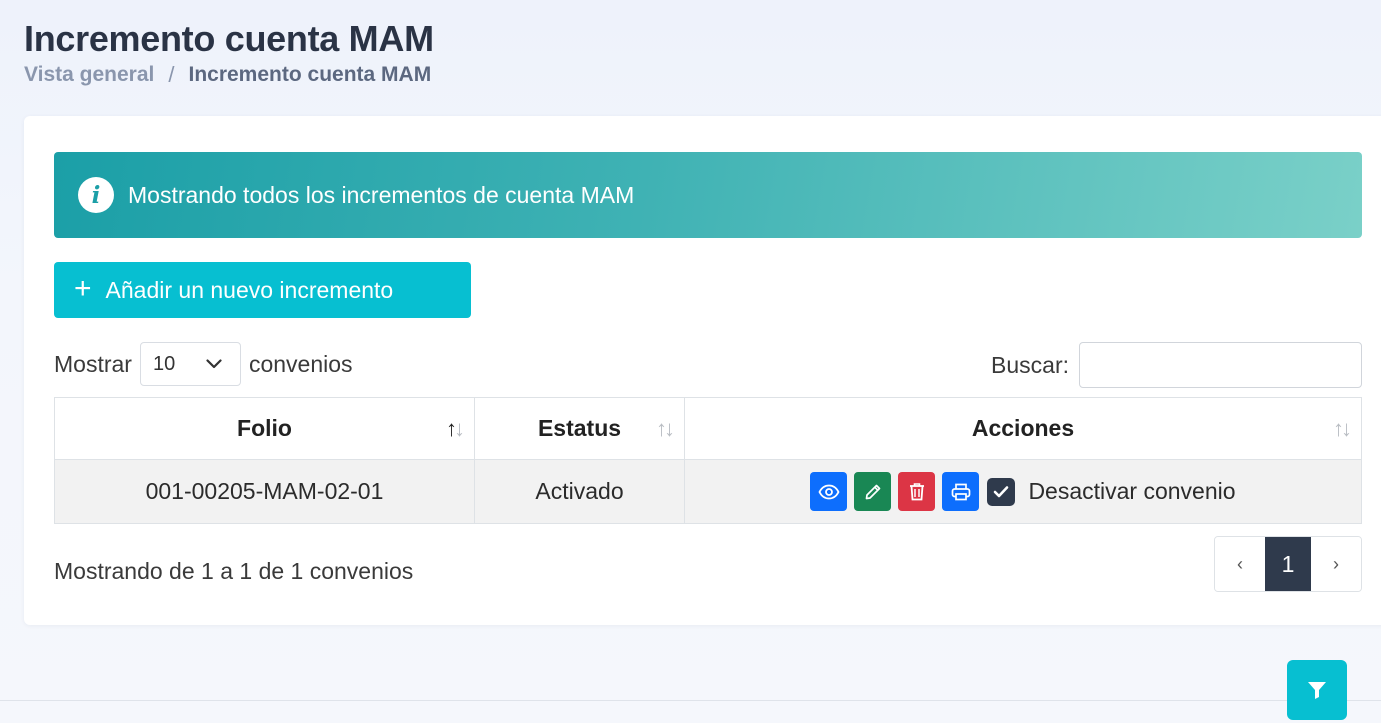  What do you see at coordinates (264, 491) in the screenshot?
I see `cell-folio: 001-00205-MAM-02-01` at bounding box center [264, 491].